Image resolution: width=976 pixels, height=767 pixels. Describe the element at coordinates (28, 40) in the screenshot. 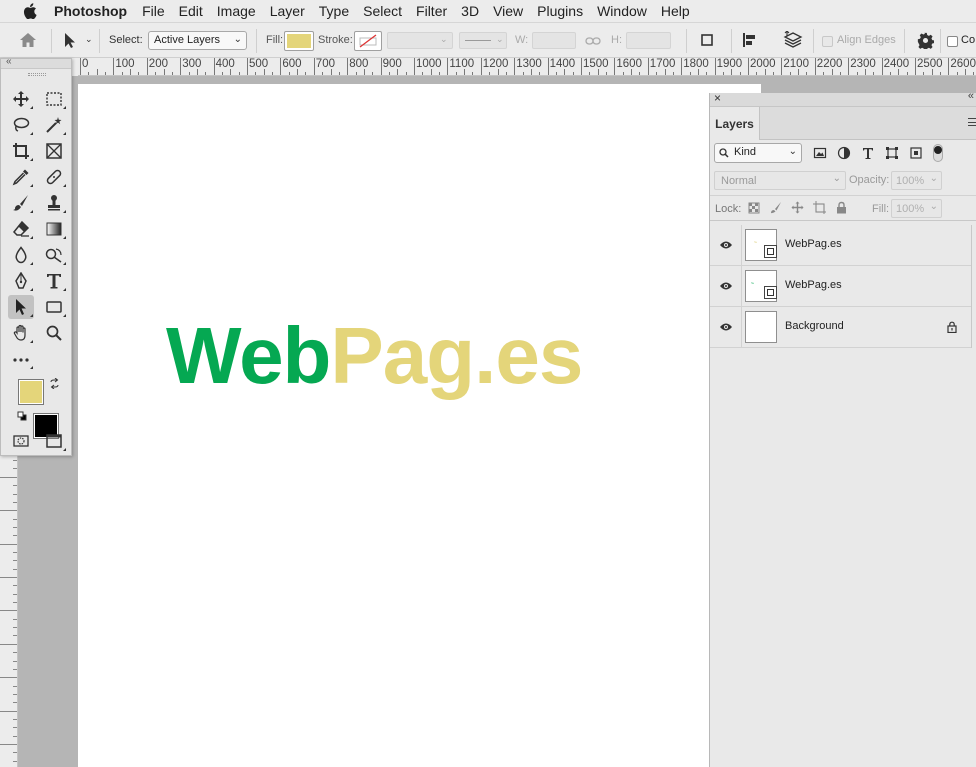

I see `home-icon` at that location.